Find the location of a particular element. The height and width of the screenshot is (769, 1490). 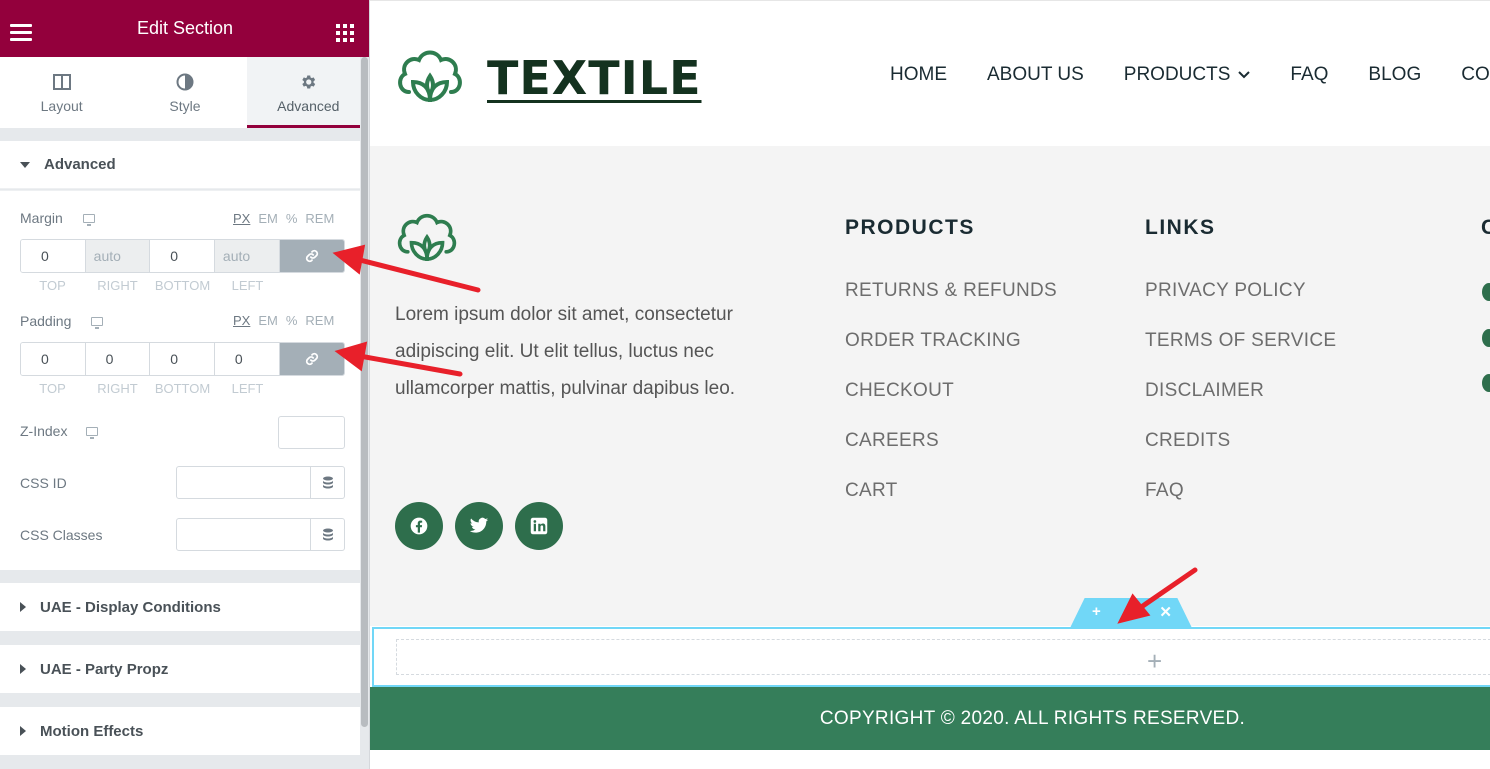

margin-right-input: auto is located at coordinates (118, 256).